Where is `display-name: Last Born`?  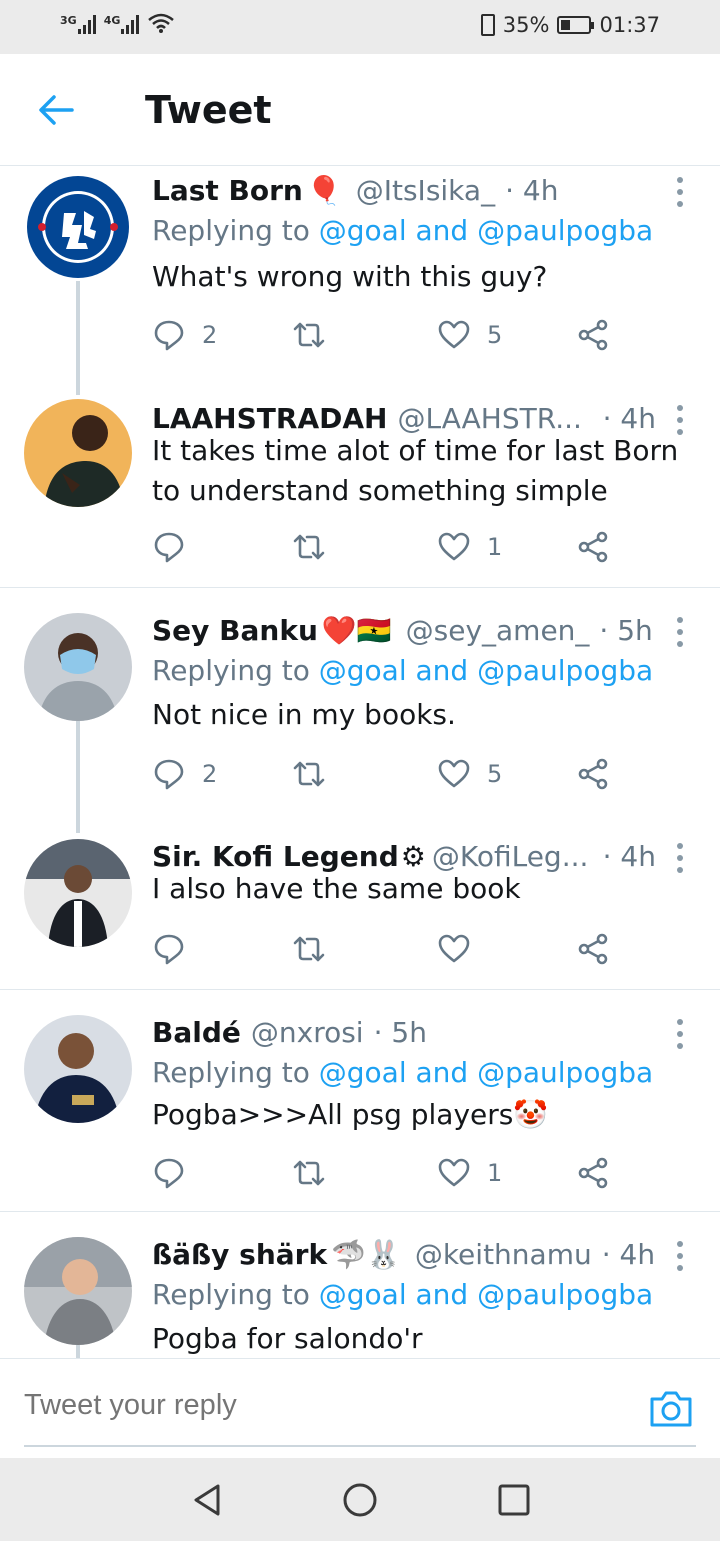
display-name: Last Born is located at coordinates (227, 191).